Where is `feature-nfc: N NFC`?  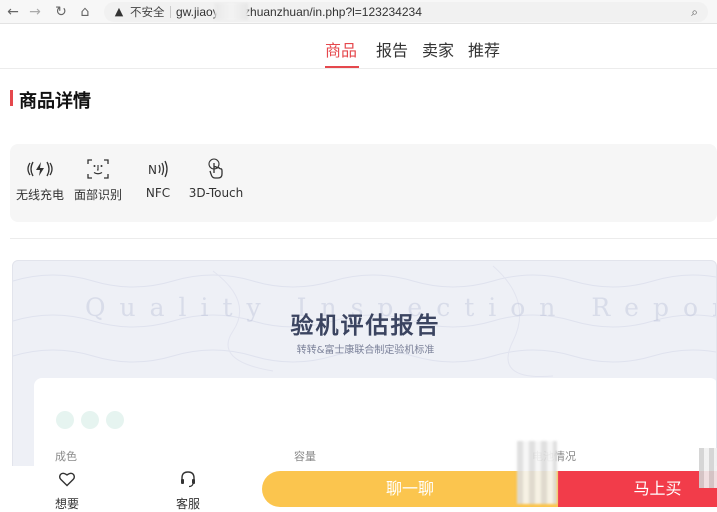
feature-nfc: N NFC is located at coordinates (158, 179).